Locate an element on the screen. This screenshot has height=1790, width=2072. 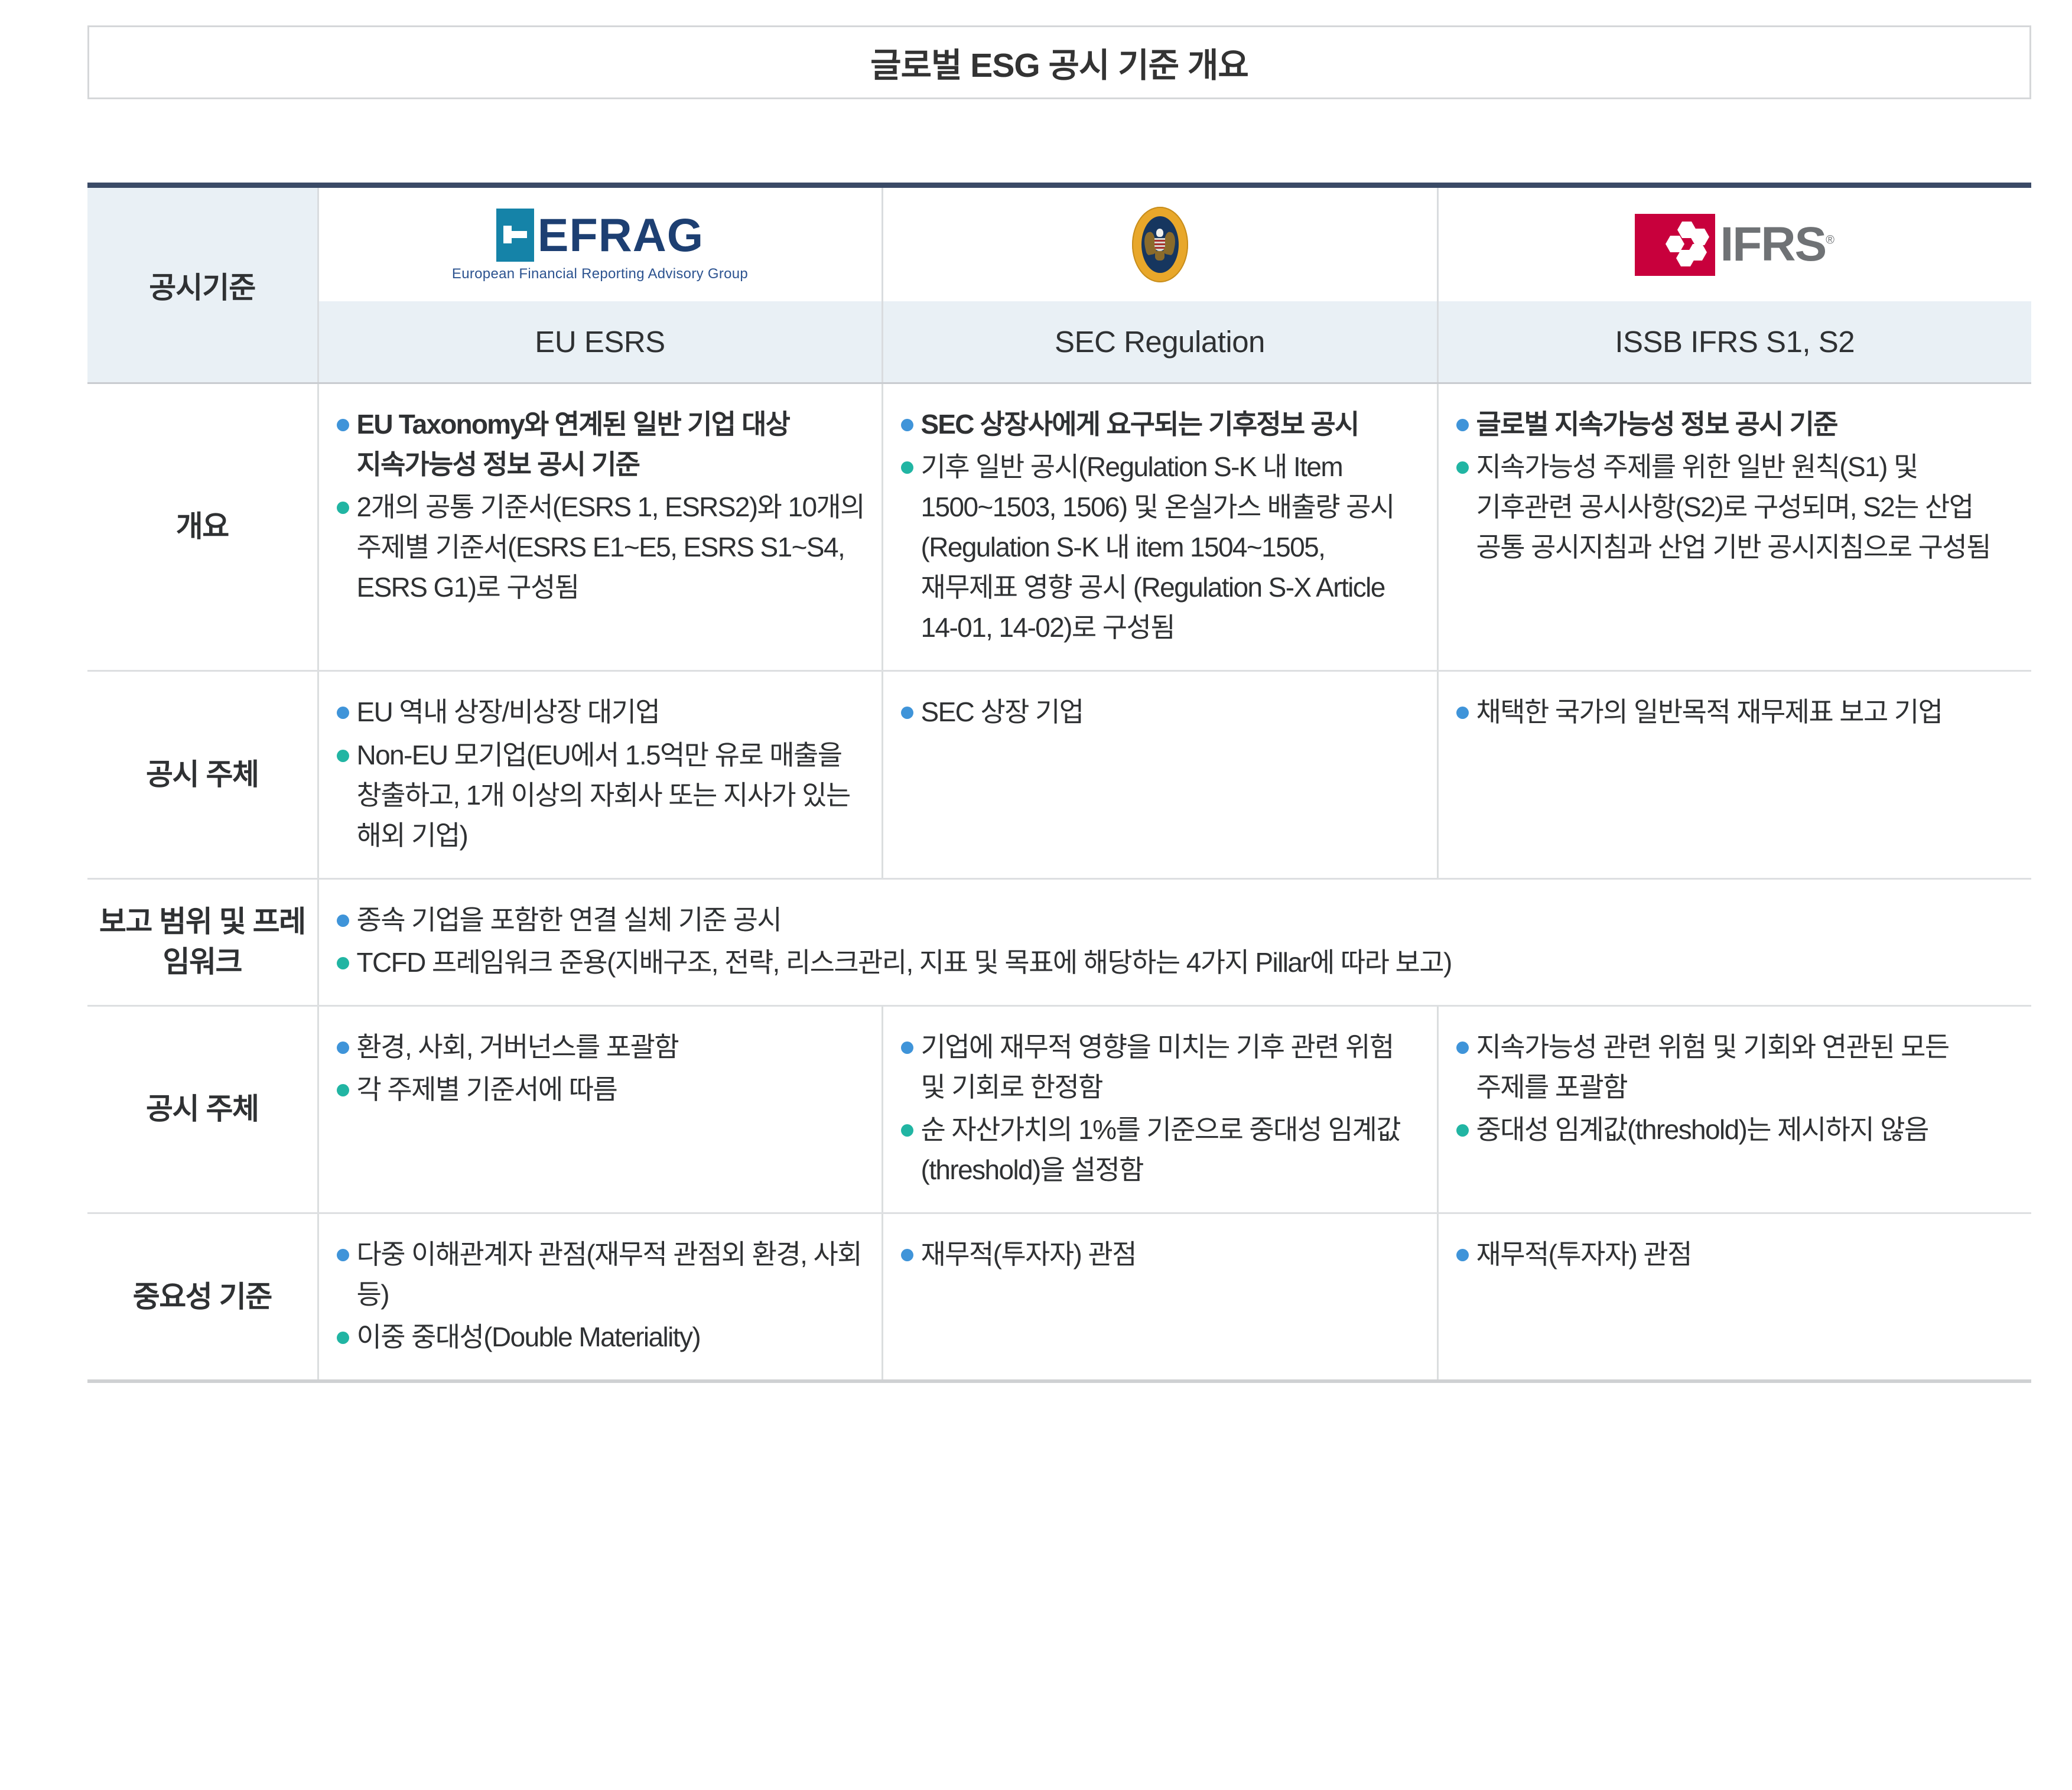
column-header-ifrs: ISSB IFRS S1, S2 is located at coordinates (1733, 342).